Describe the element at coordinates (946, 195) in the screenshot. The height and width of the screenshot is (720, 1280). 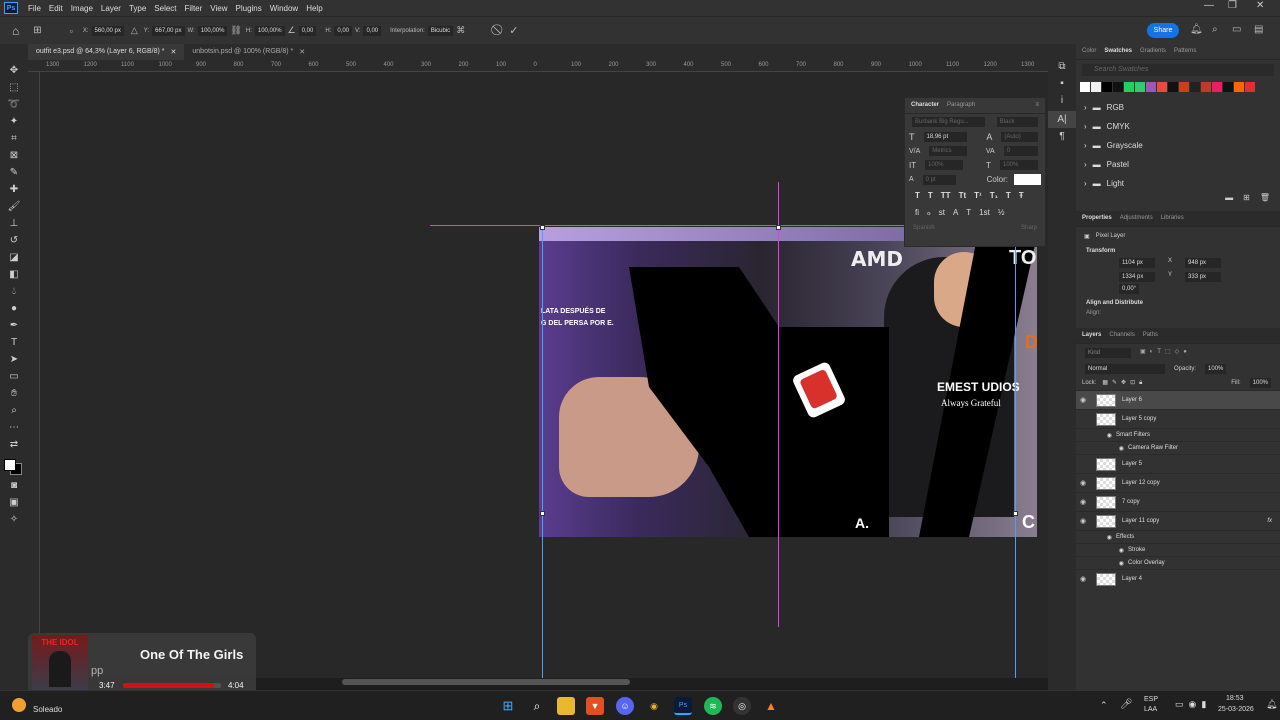
I see `all-caps-icon: TT` at that location.